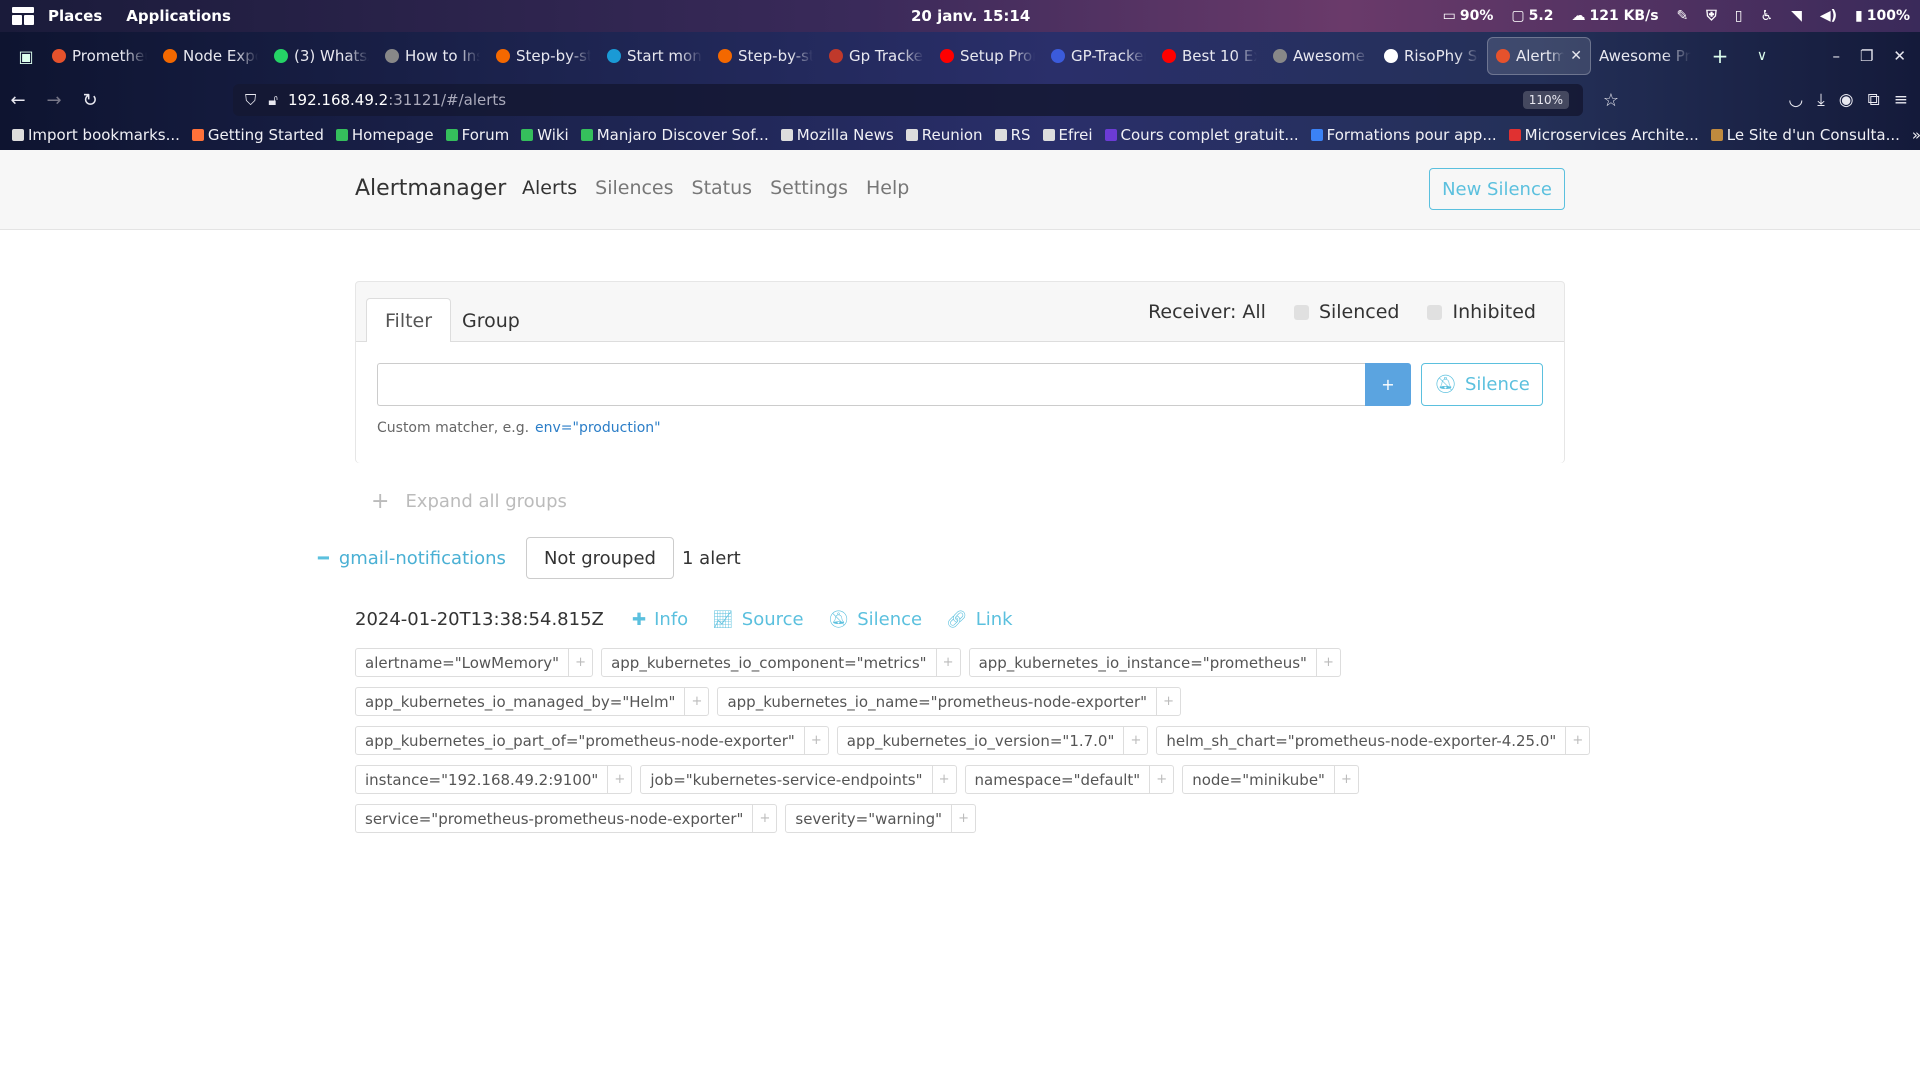 This screenshot has width=1920, height=1080. I want to click on nav-help: Help, so click(887, 188).